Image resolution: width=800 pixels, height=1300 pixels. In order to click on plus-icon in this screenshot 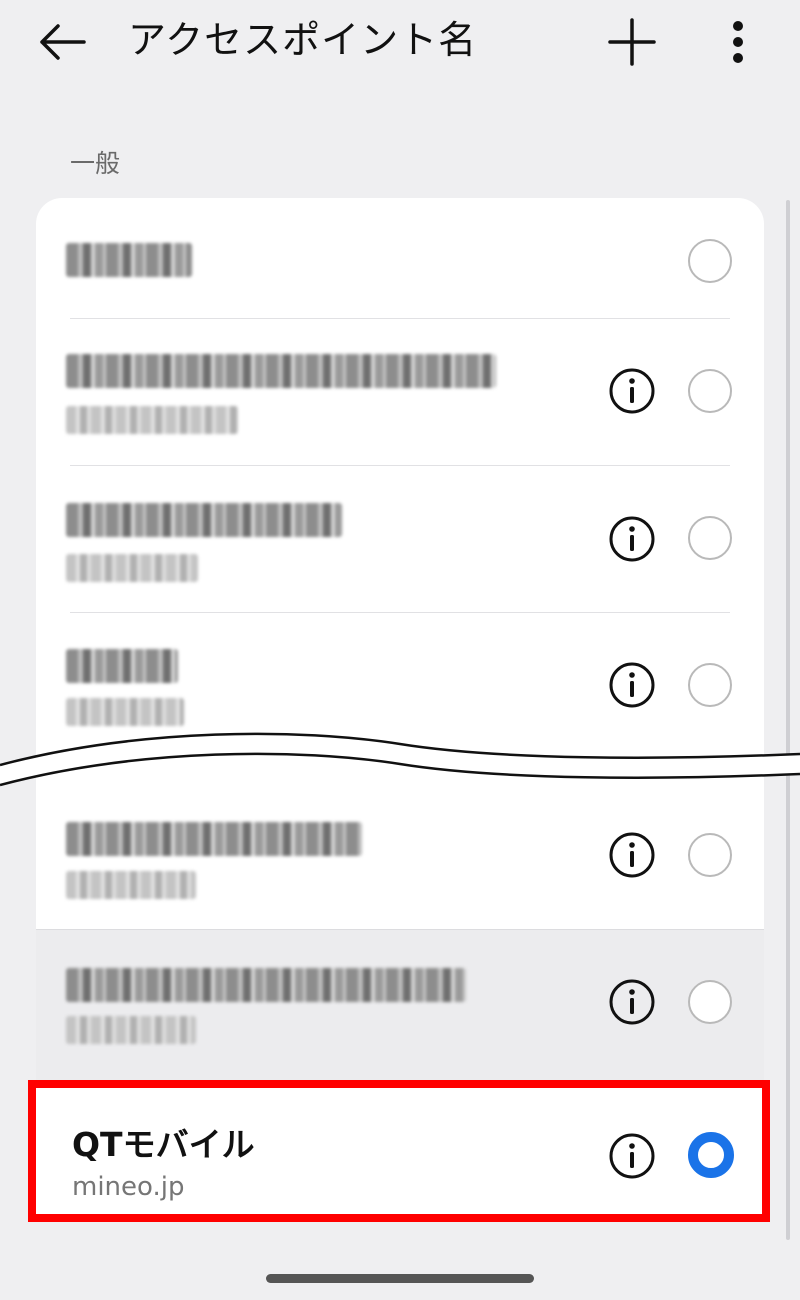, I will do `click(632, 42)`.